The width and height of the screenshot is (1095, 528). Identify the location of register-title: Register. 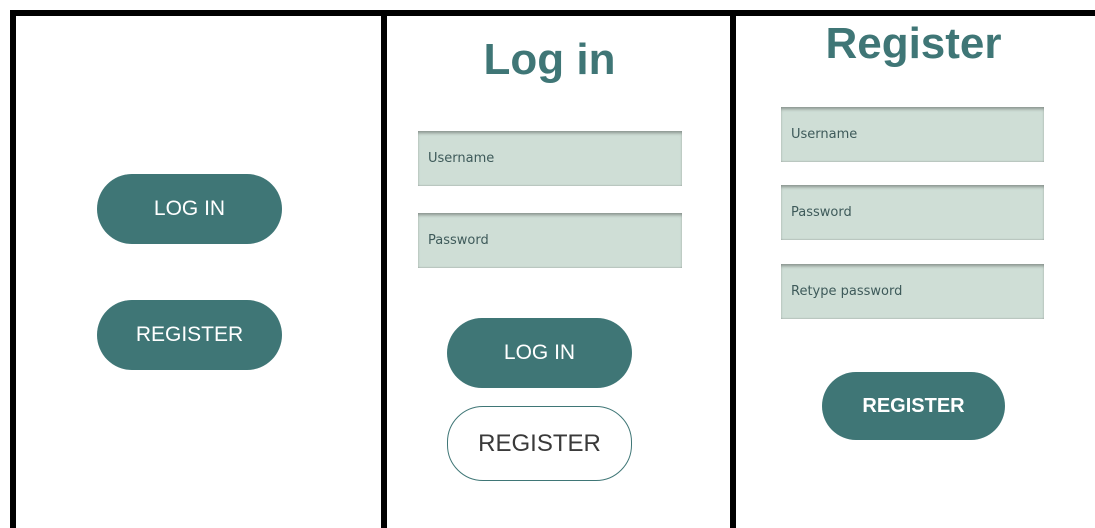
(913, 43).